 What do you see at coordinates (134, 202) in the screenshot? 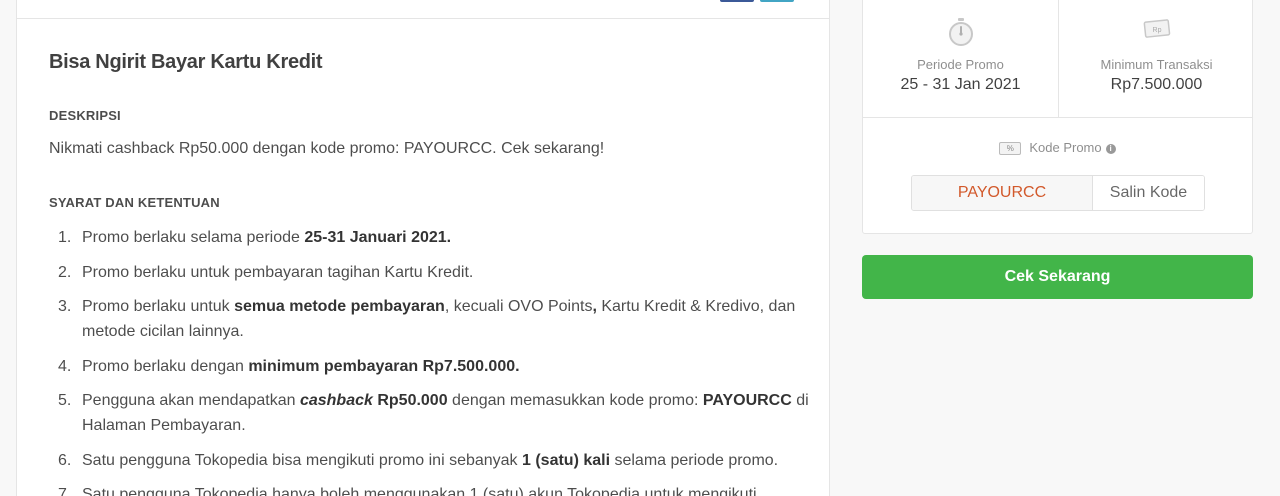
I see `terms-label: SYARAT DAN KETENTUAN` at bounding box center [134, 202].